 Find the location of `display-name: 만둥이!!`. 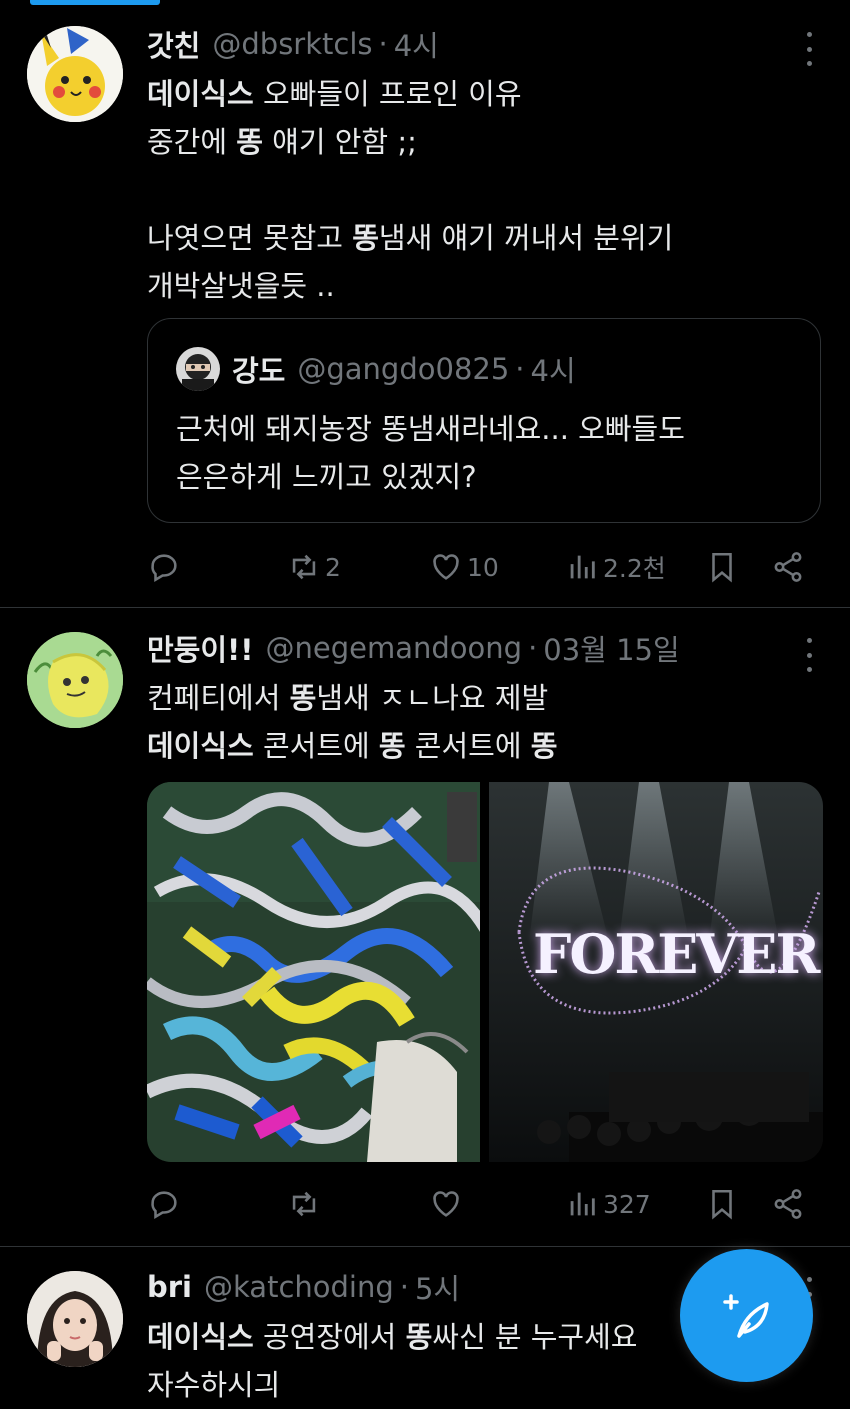

display-name: 만둥이!! is located at coordinates (200, 648).